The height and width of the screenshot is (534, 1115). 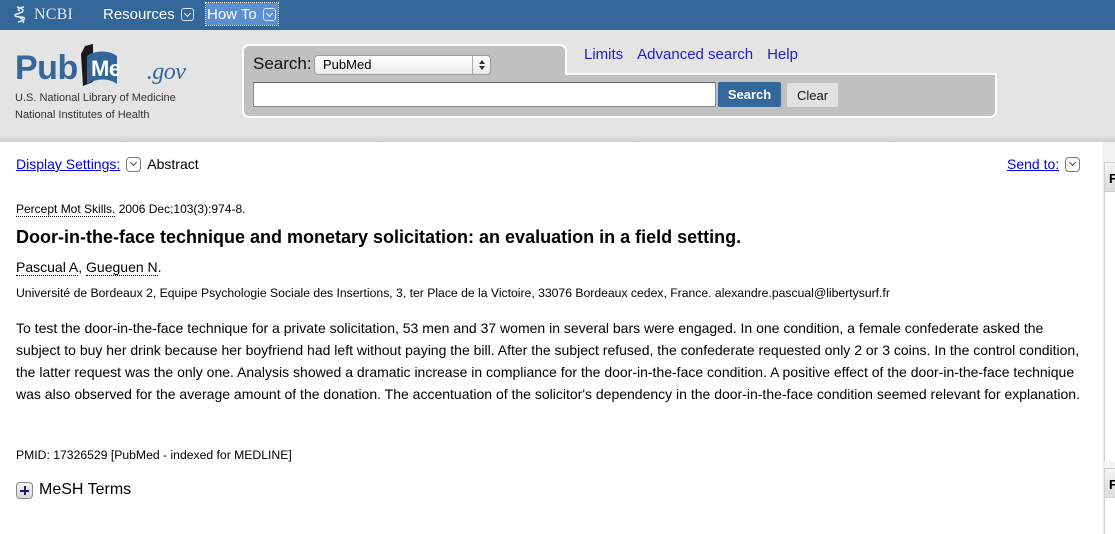 What do you see at coordinates (484, 94) in the screenshot?
I see `search-input` at bounding box center [484, 94].